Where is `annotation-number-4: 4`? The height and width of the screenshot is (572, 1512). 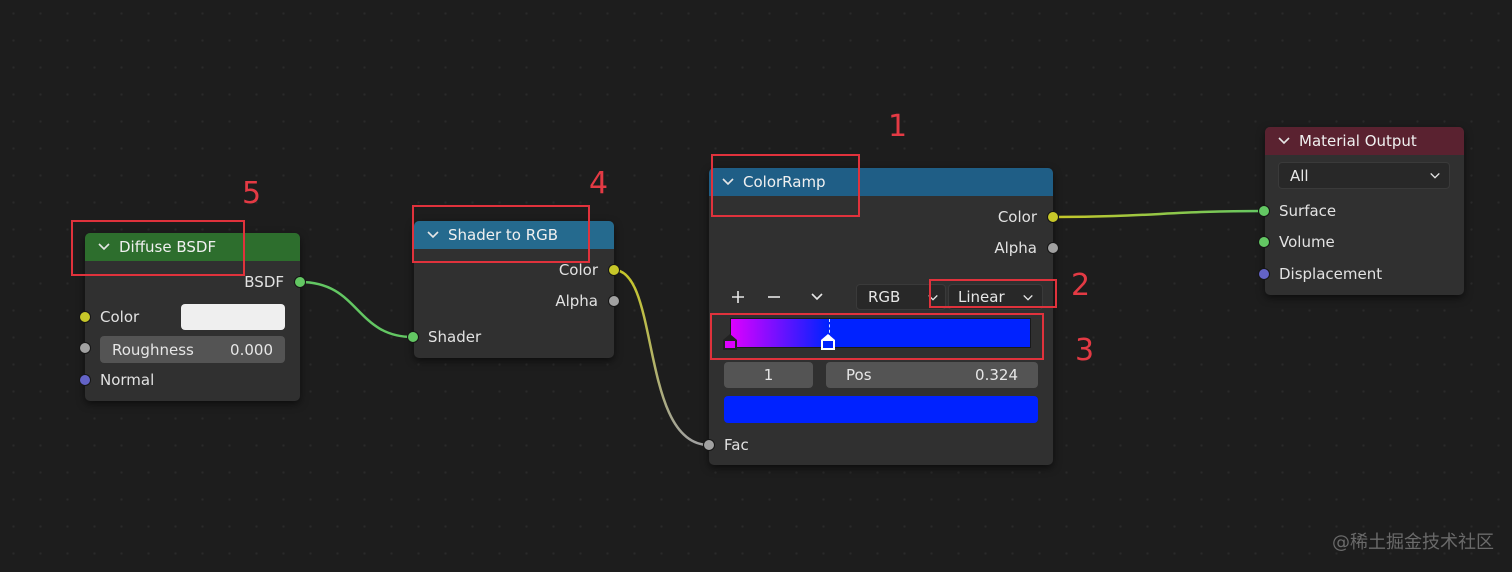
annotation-number-4: 4 is located at coordinates (599, 183).